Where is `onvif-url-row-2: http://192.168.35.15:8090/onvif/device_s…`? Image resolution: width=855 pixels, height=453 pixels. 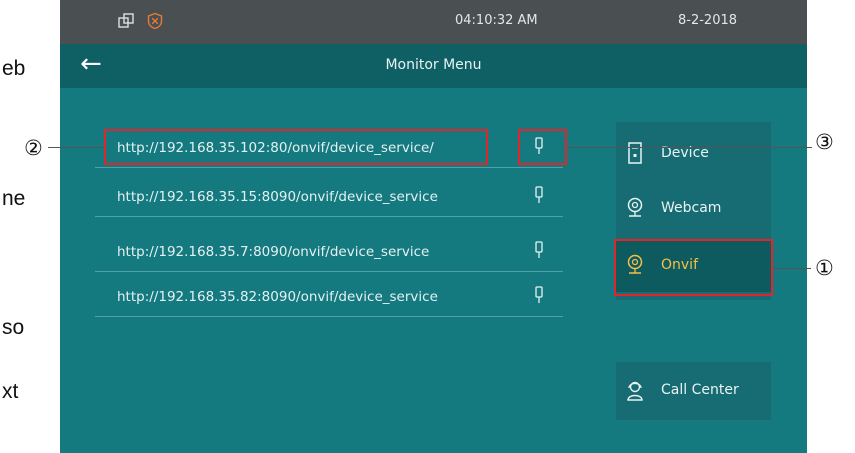 onvif-url-row-2: http://192.168.35.15:8090/onvif/device_s… is located at coordinates (329, 196).